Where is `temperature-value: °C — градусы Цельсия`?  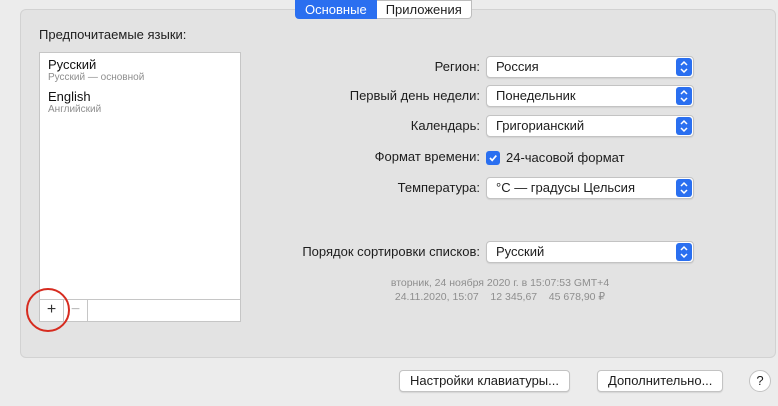 temperature-value: °C — градусы Цельсия is located at coordinates (565, 187).